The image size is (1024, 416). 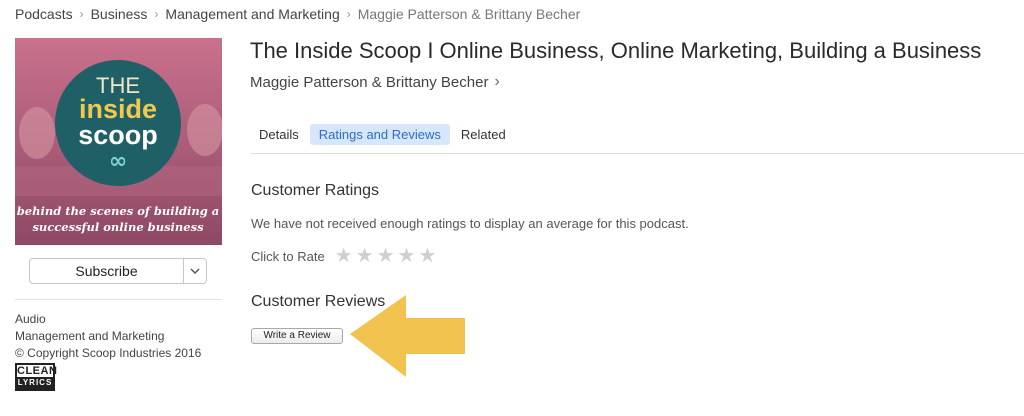 What do you see at coordinates (119, 14) in the screenshot?
I see `breadcrumb-business: Business` at bounding box center [119, 14].